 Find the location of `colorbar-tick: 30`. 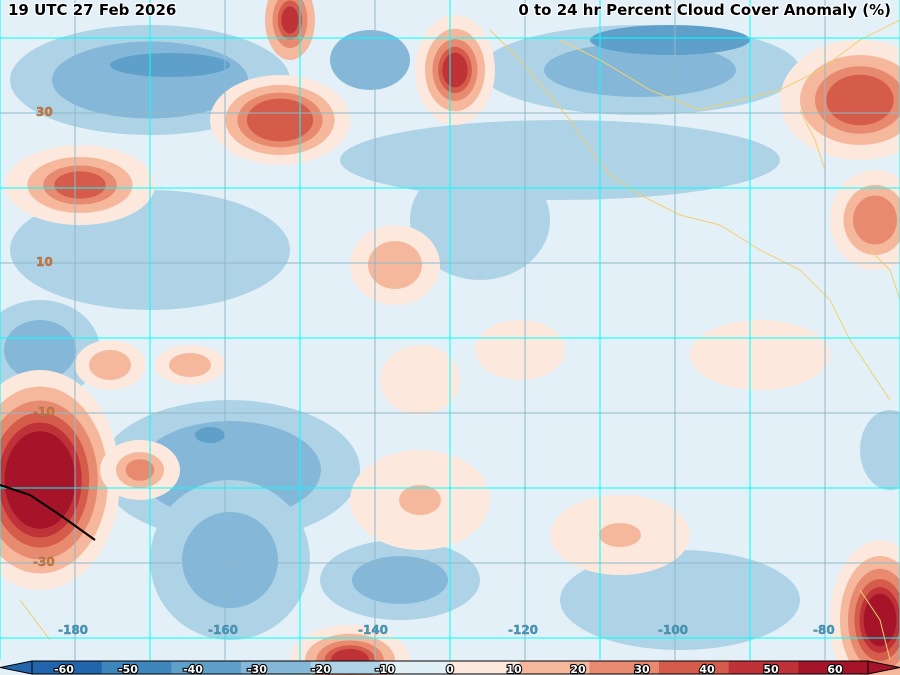

colorbar-tick: 30 is located at coordinates (642, 669).